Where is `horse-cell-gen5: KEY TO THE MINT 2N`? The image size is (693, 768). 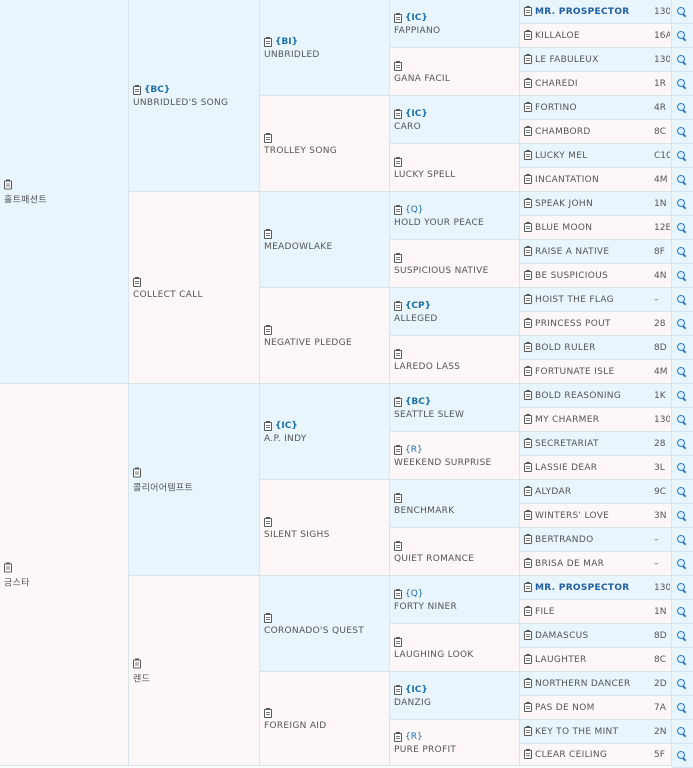
horse-cell-gen5: KEY TO THE MINT 2N is located at coordinates (596, 732).